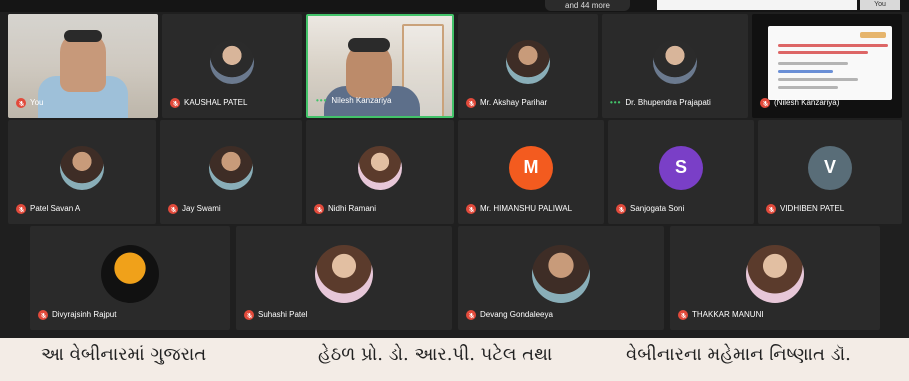 This screenshot has height=381, width=909. I want to click on participant-name: THAKKAR MANUNI, so click(728, 314).